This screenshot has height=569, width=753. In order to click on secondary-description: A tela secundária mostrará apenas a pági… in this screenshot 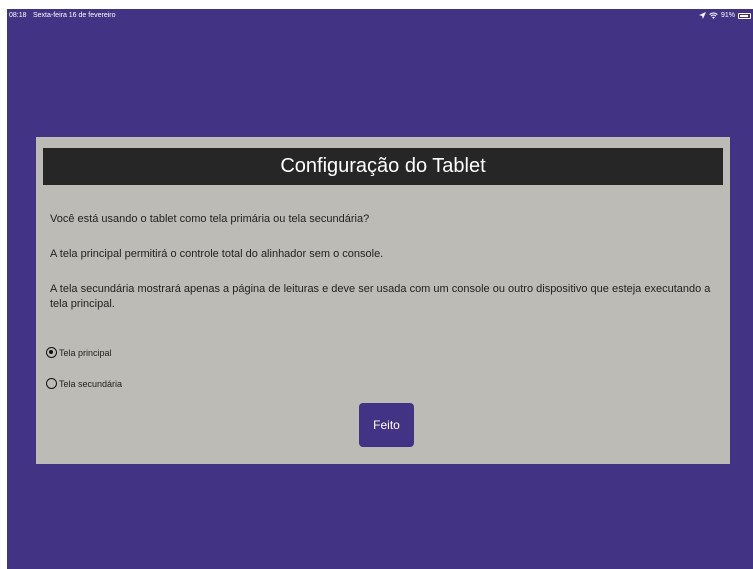, I will do `click(380, 296)`.